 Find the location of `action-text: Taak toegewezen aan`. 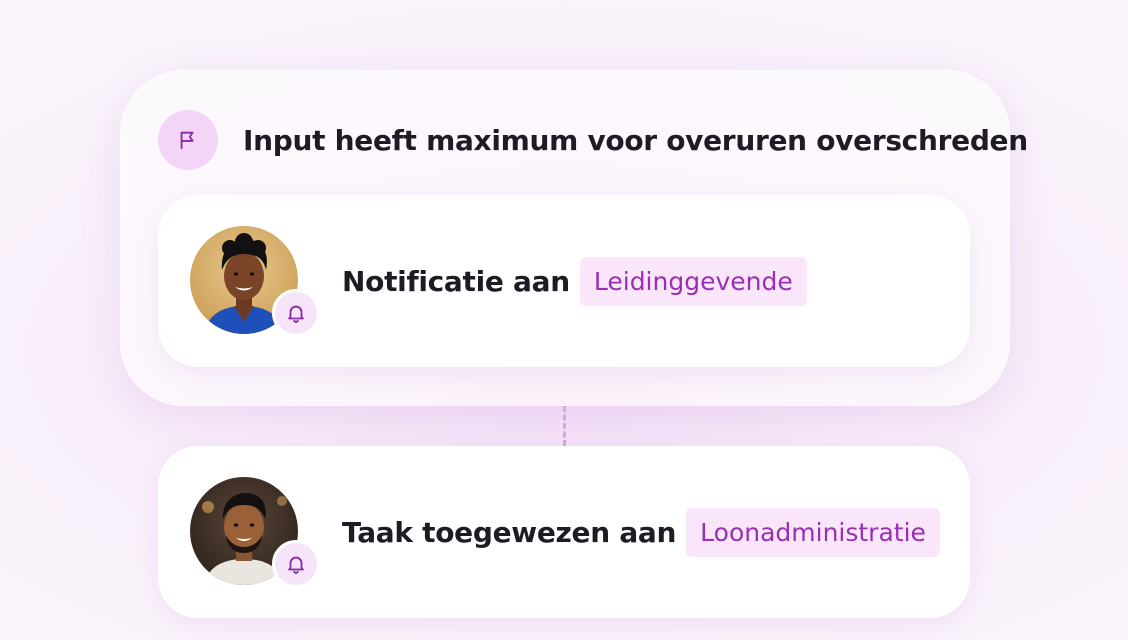

action-text: Taak toegewezen aan is located at coordinates (509, 532).